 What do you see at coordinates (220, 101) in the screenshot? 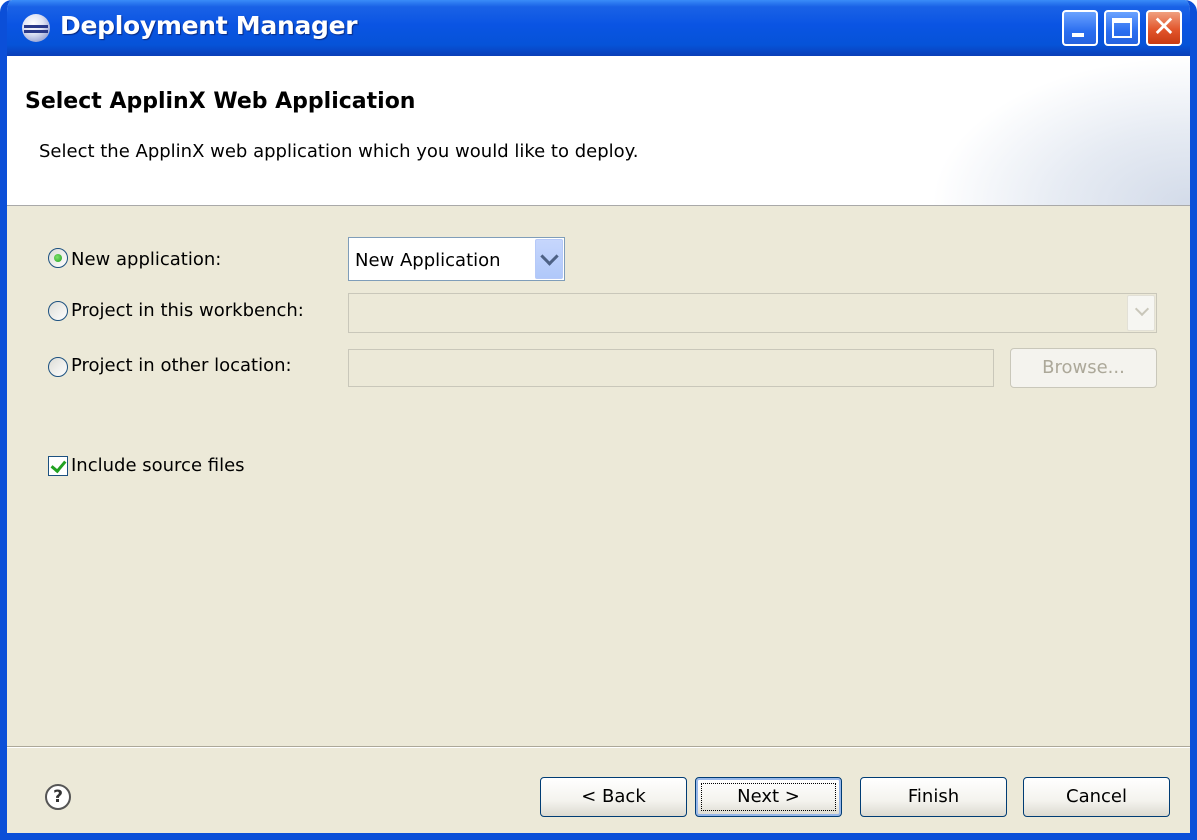
I see `page-title: Select ApplinX Web Application` at bounding box center [220, 101].